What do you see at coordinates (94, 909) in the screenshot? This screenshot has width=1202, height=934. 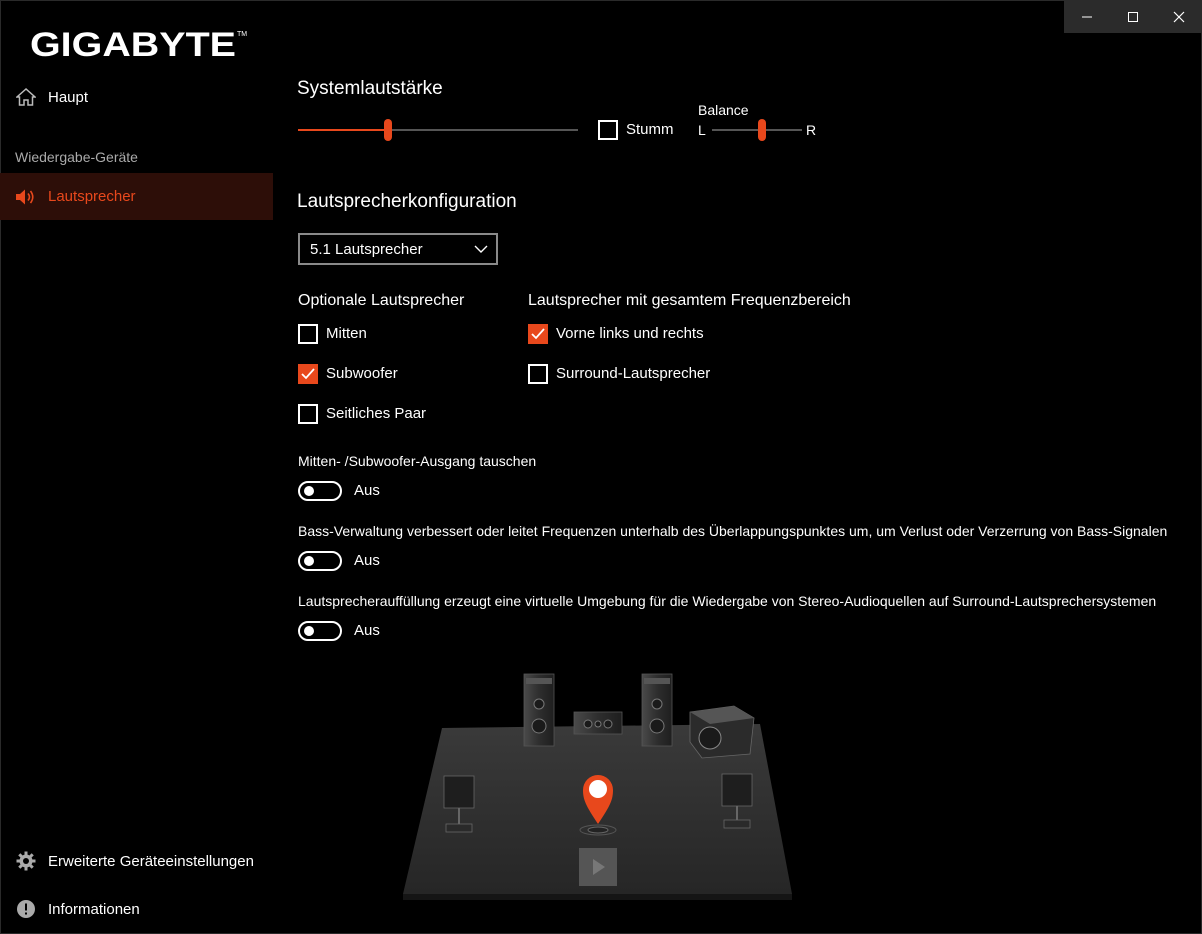 I see `sidebar-item-label: Informationen` at bounding box center [94, 909].